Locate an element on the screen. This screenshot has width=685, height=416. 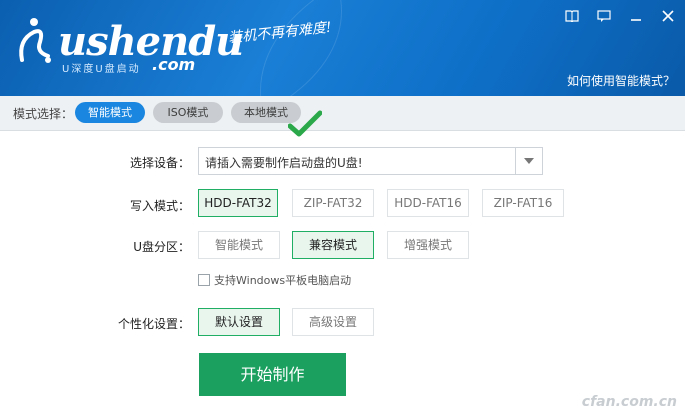
write-mode-zip-fat16: ZIP-FAT16 is located at coordinates (523, 203).